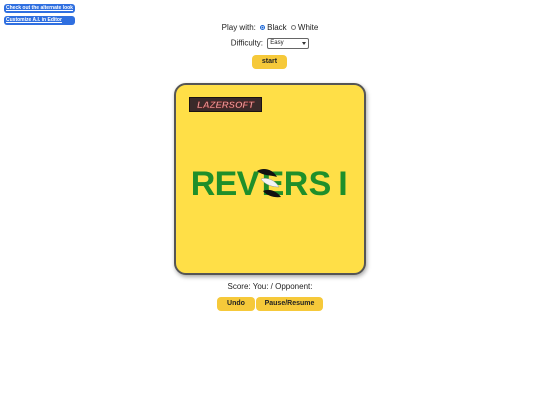  What do you see at coordinates (289, 304) in the screenshot?
I see `pause-resume-button: Pause/Resume` at bounding box center [289, 304].